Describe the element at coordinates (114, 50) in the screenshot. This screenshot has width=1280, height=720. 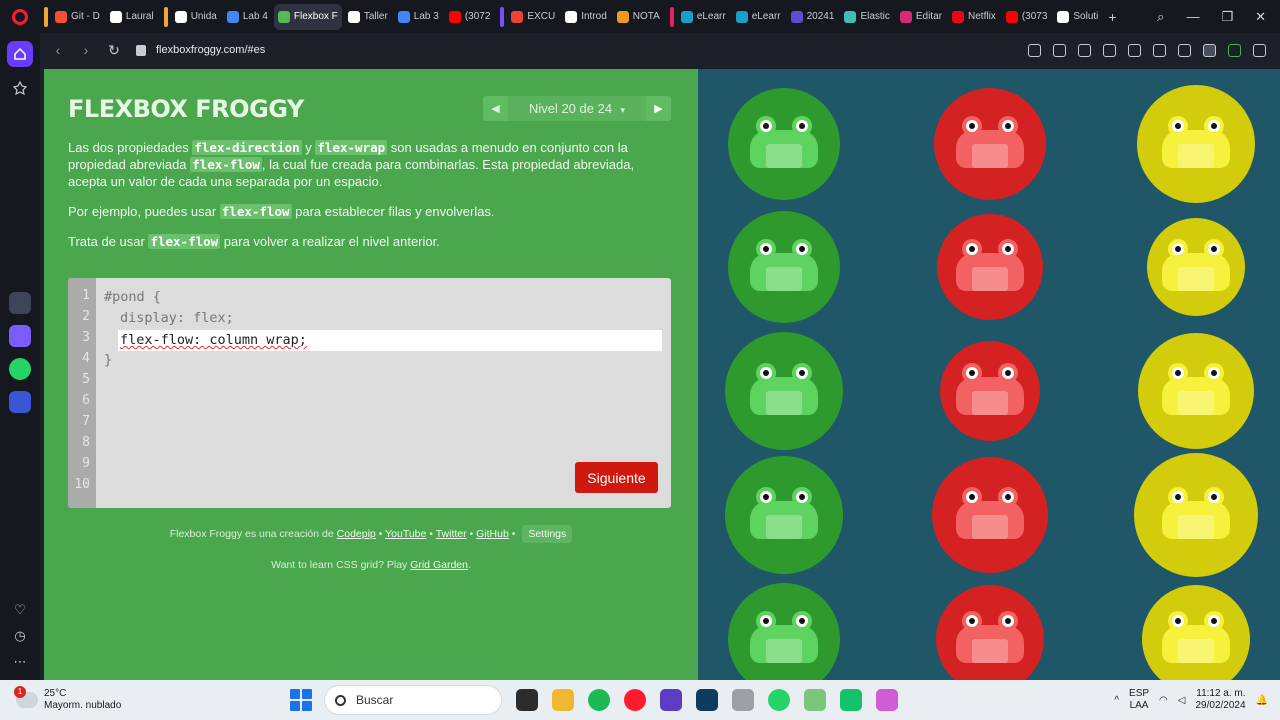
I see `reload-button: ↻` at that location.